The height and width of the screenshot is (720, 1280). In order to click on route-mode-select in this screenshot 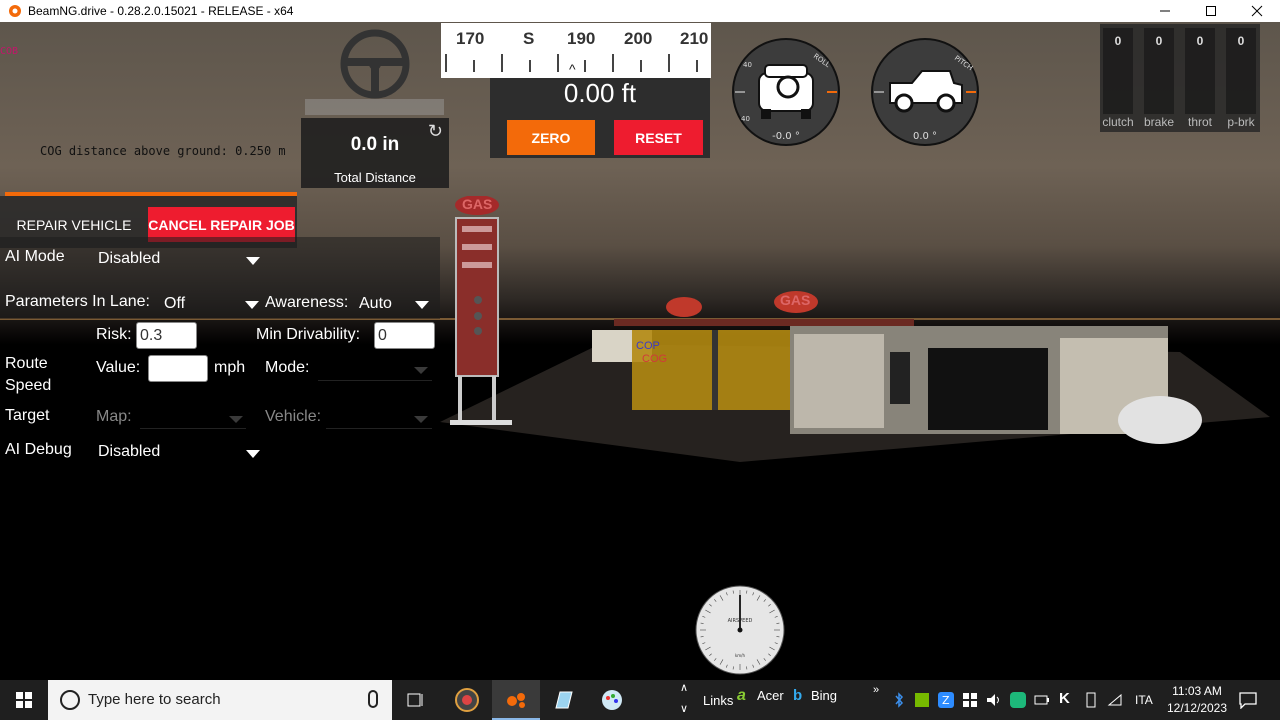, I will do `click(375, 370)`.